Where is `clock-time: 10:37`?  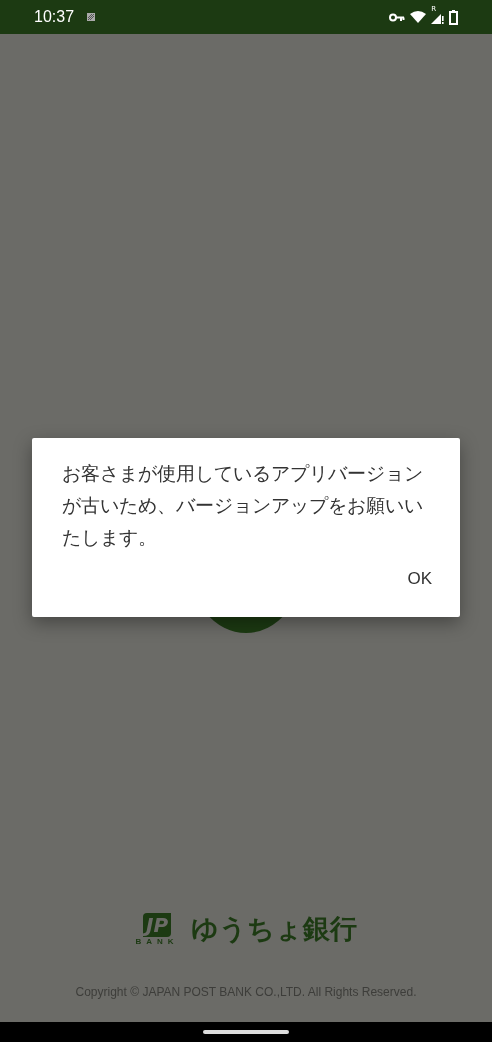
clock-time: 10:37 is located at coordinates (54, 17).